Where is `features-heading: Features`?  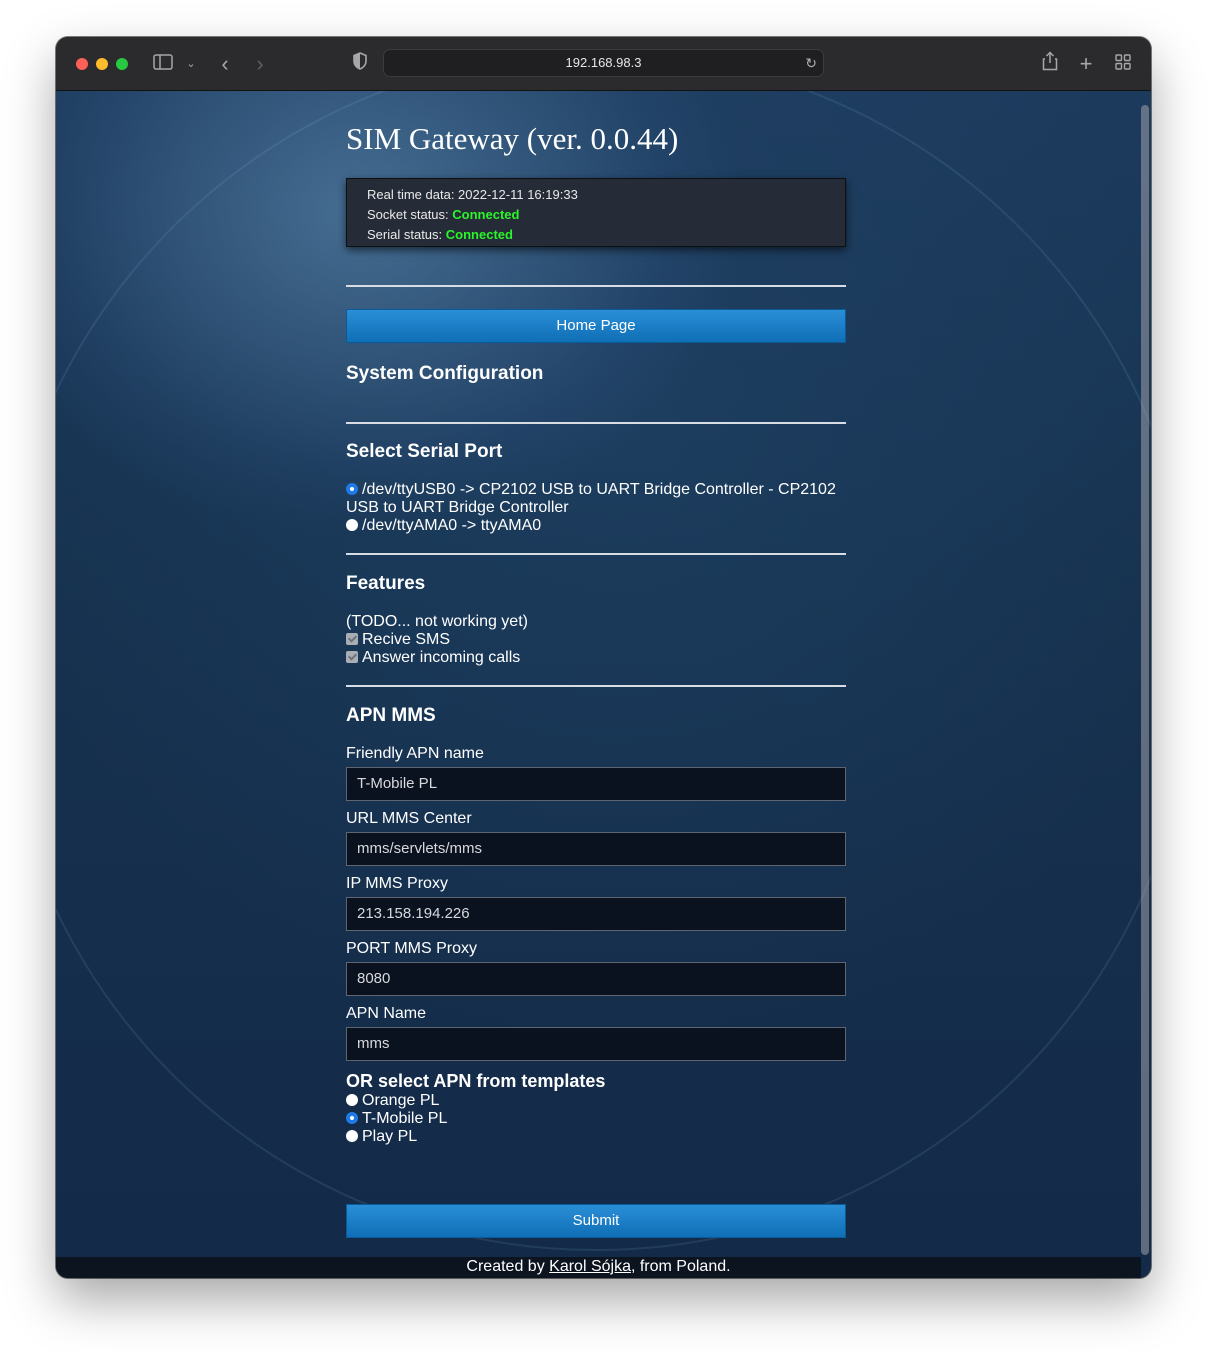
features-heading: Features is located at coordinates (386, 583).